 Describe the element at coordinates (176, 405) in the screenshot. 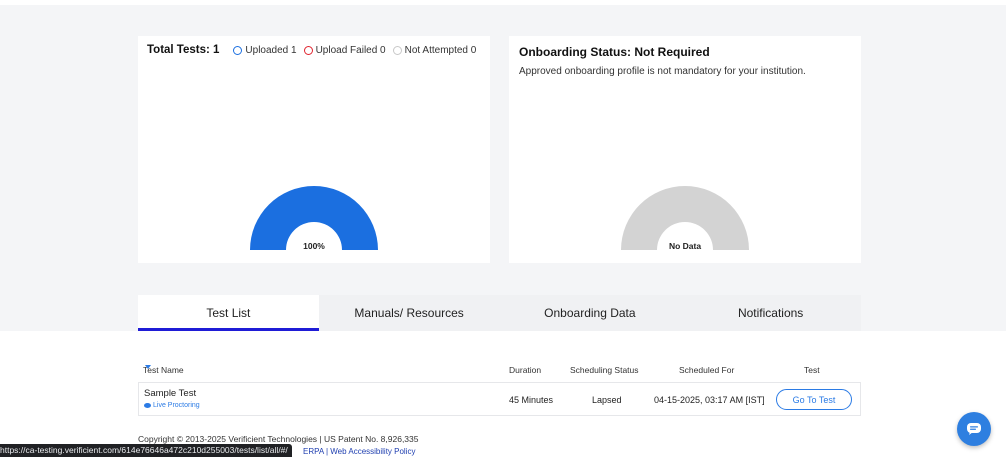

I see `proctoring-label: Live Proctoring` at that location.